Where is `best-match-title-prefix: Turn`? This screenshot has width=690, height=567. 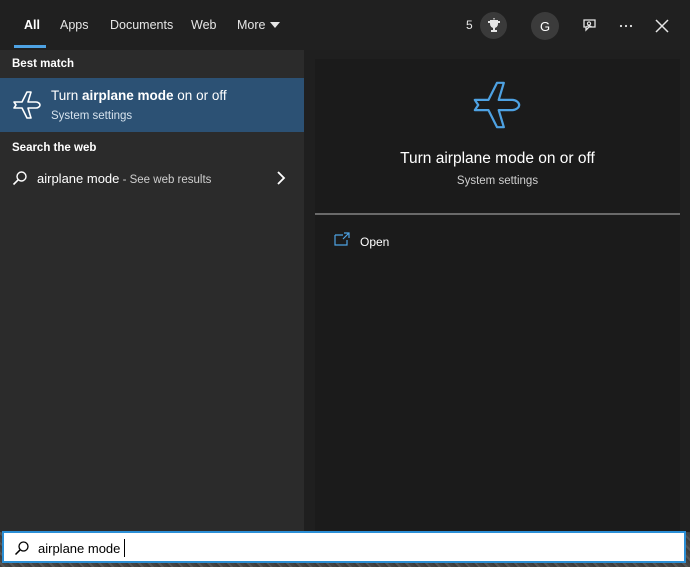 best-match-title-prefix: Turn is located at coordinates (67, 95).